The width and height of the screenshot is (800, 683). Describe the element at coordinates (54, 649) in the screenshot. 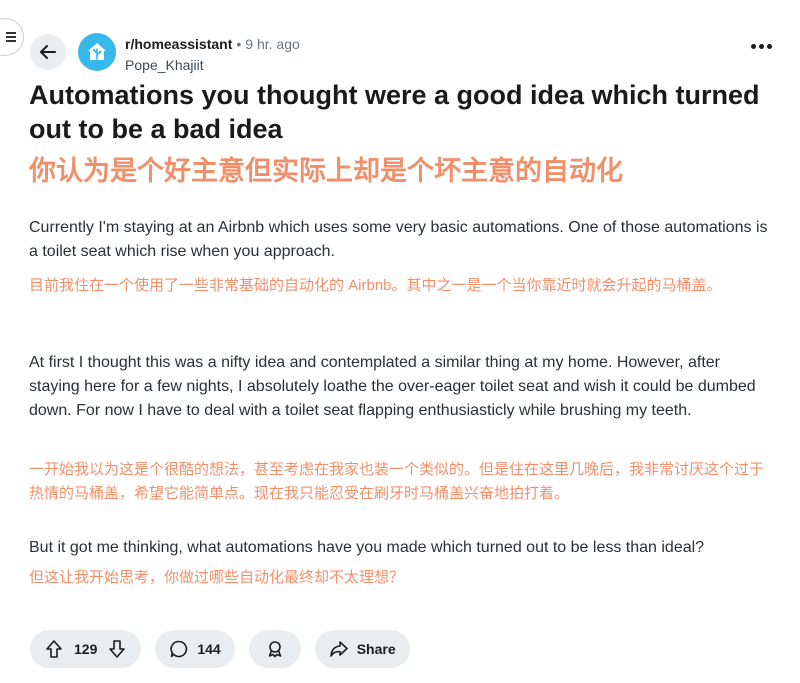

I see `arrow-up-icon` at that location.